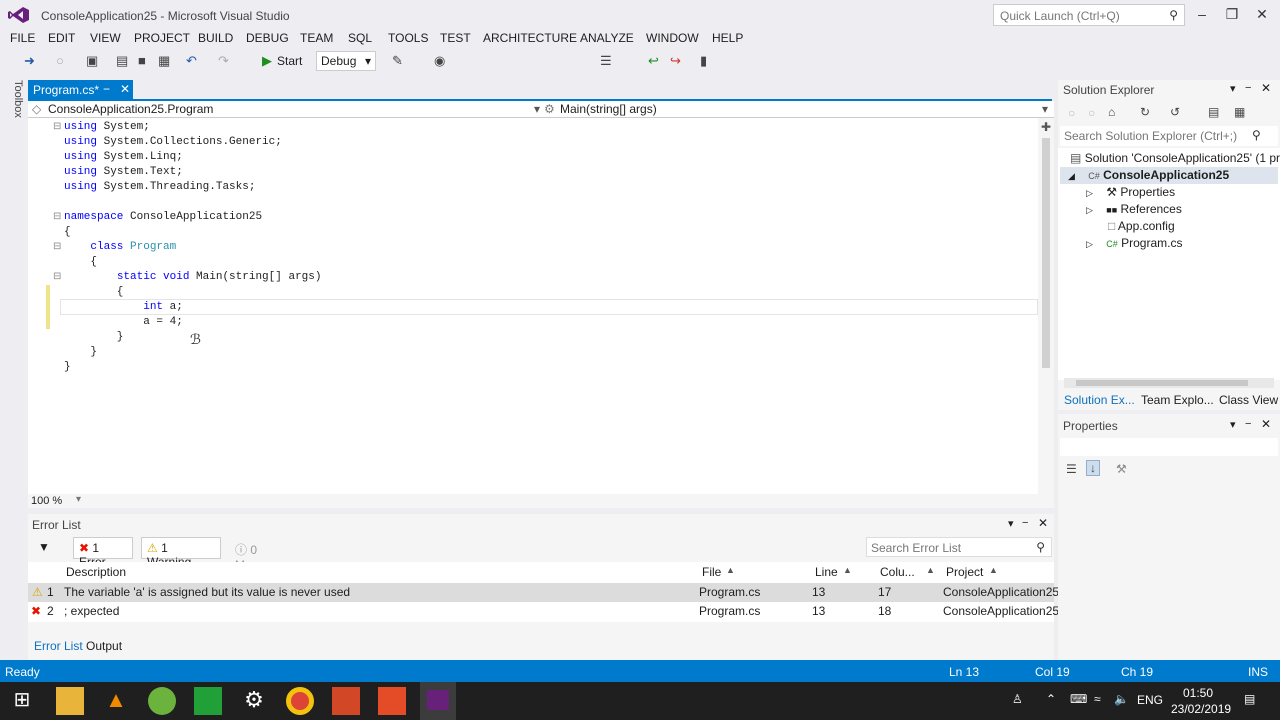 The image size is (1280, 720). Describe the element at coordinates (1201, 709) in the screenshot. I see `clock-date: 23/02/2019` at that location.